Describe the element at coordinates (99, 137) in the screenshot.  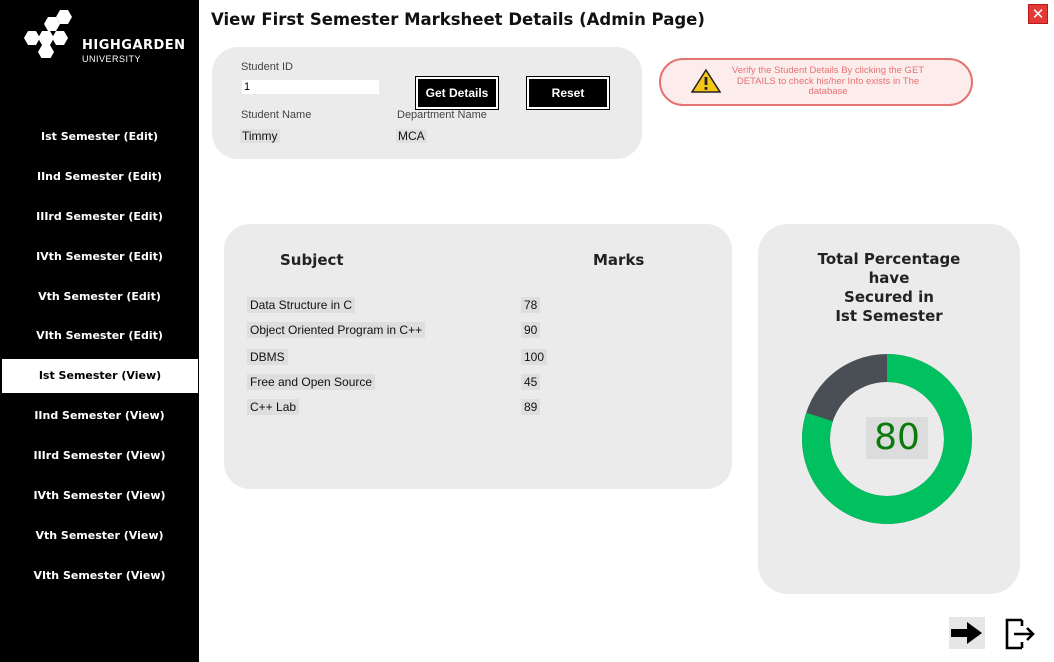
I see `sidebar-item-sem1-edit: Ist Semester (Edit)` at that location.